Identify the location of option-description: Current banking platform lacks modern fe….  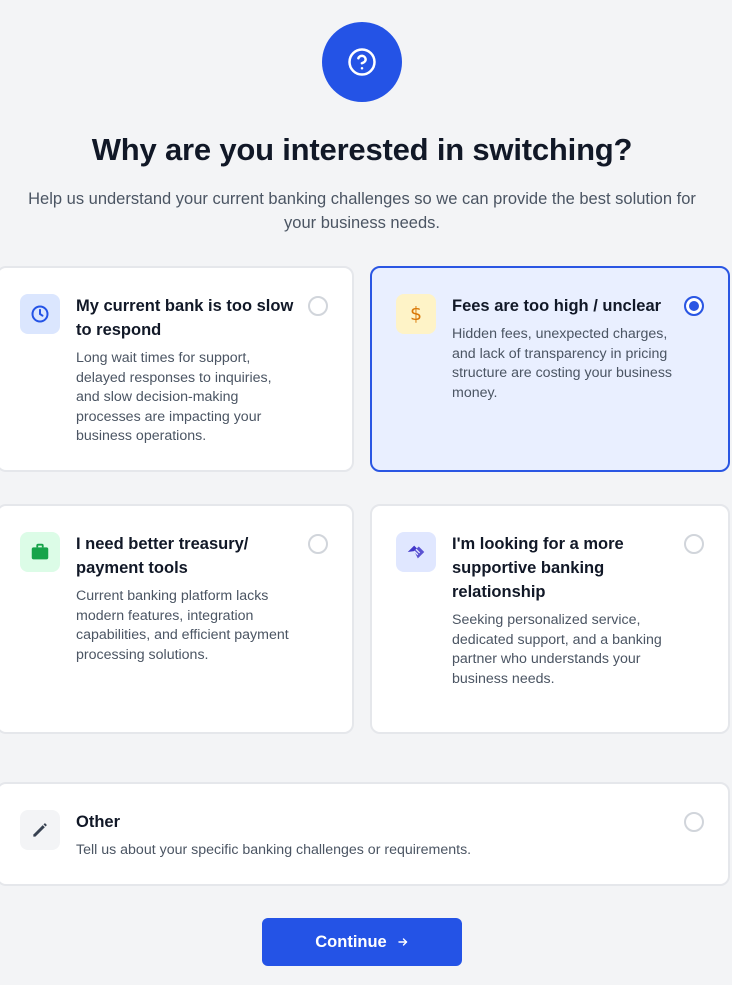
(182, 625).